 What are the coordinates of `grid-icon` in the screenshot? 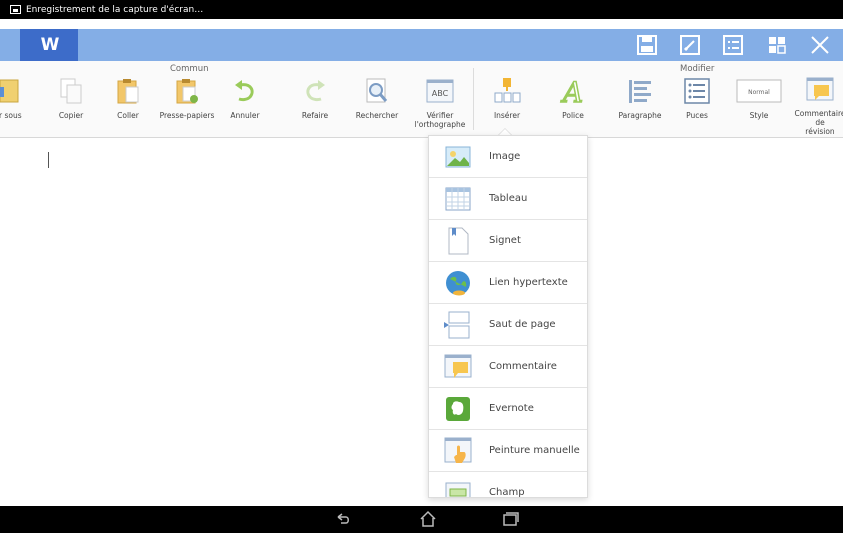 It's located at (777, 45).